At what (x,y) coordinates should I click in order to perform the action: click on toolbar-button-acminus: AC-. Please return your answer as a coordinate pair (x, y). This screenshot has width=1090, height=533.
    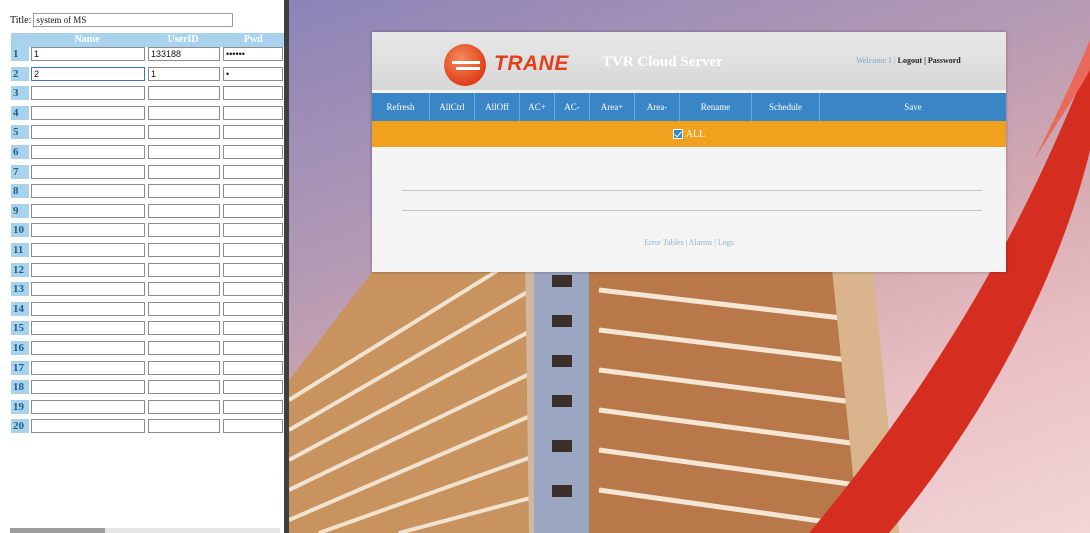
    Looking at the image, I should click on (572, 107).